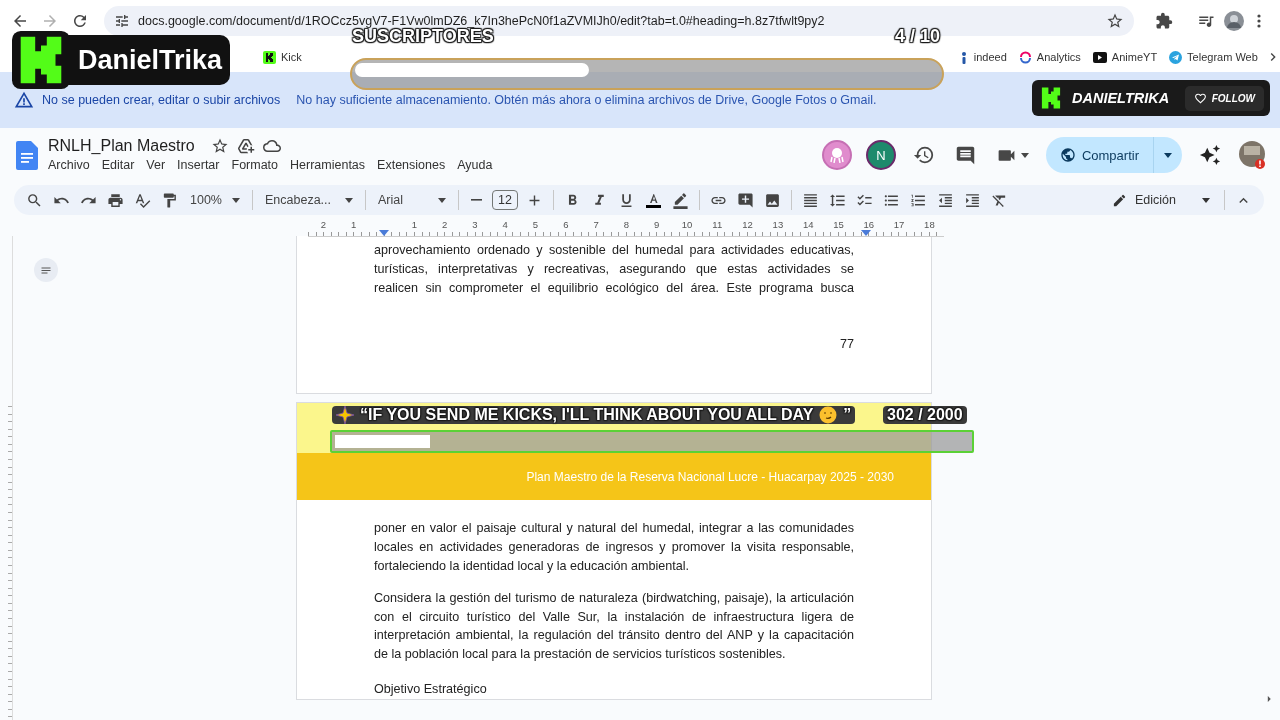 The width and height of the screenshot is (1280, 720). What do you see at coordinates (1125, 57) in the screenshot?
I see `bookmark-link: AnimeYT` at bounding box center [1125, 57].